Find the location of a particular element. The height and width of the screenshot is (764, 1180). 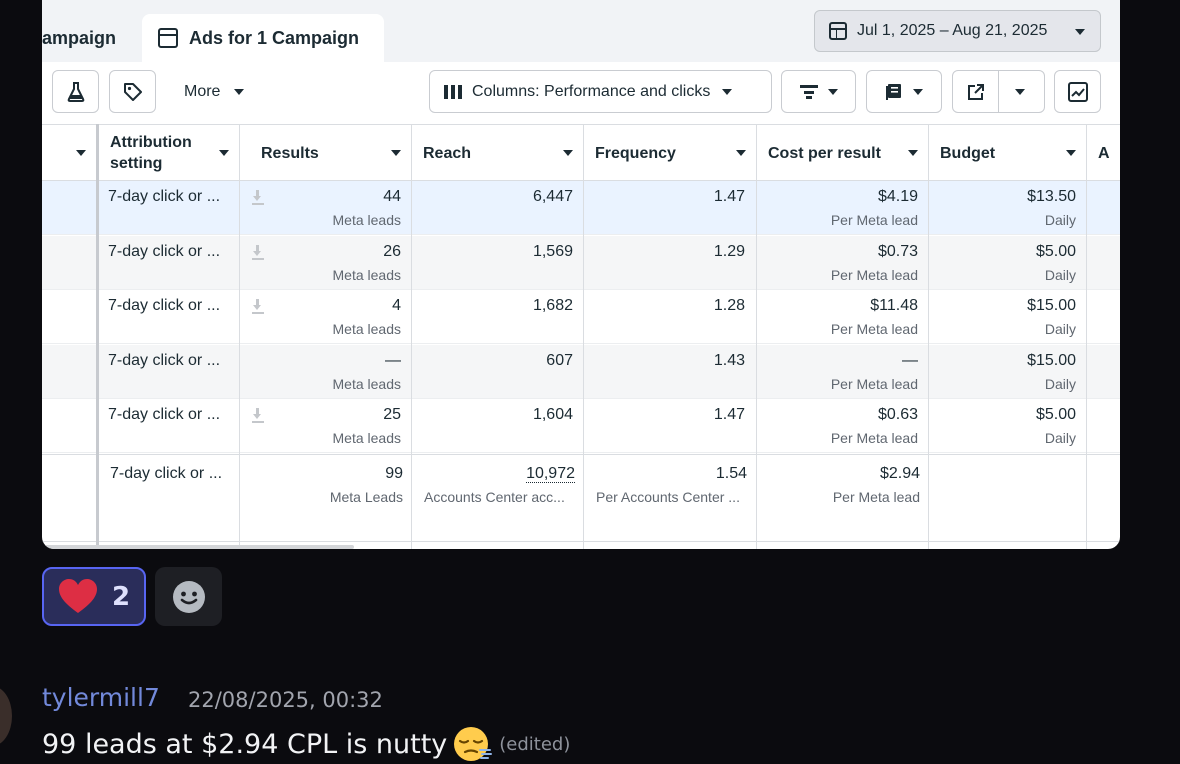

totals-frequency: 1.54 is located at coordinates (731, 473).